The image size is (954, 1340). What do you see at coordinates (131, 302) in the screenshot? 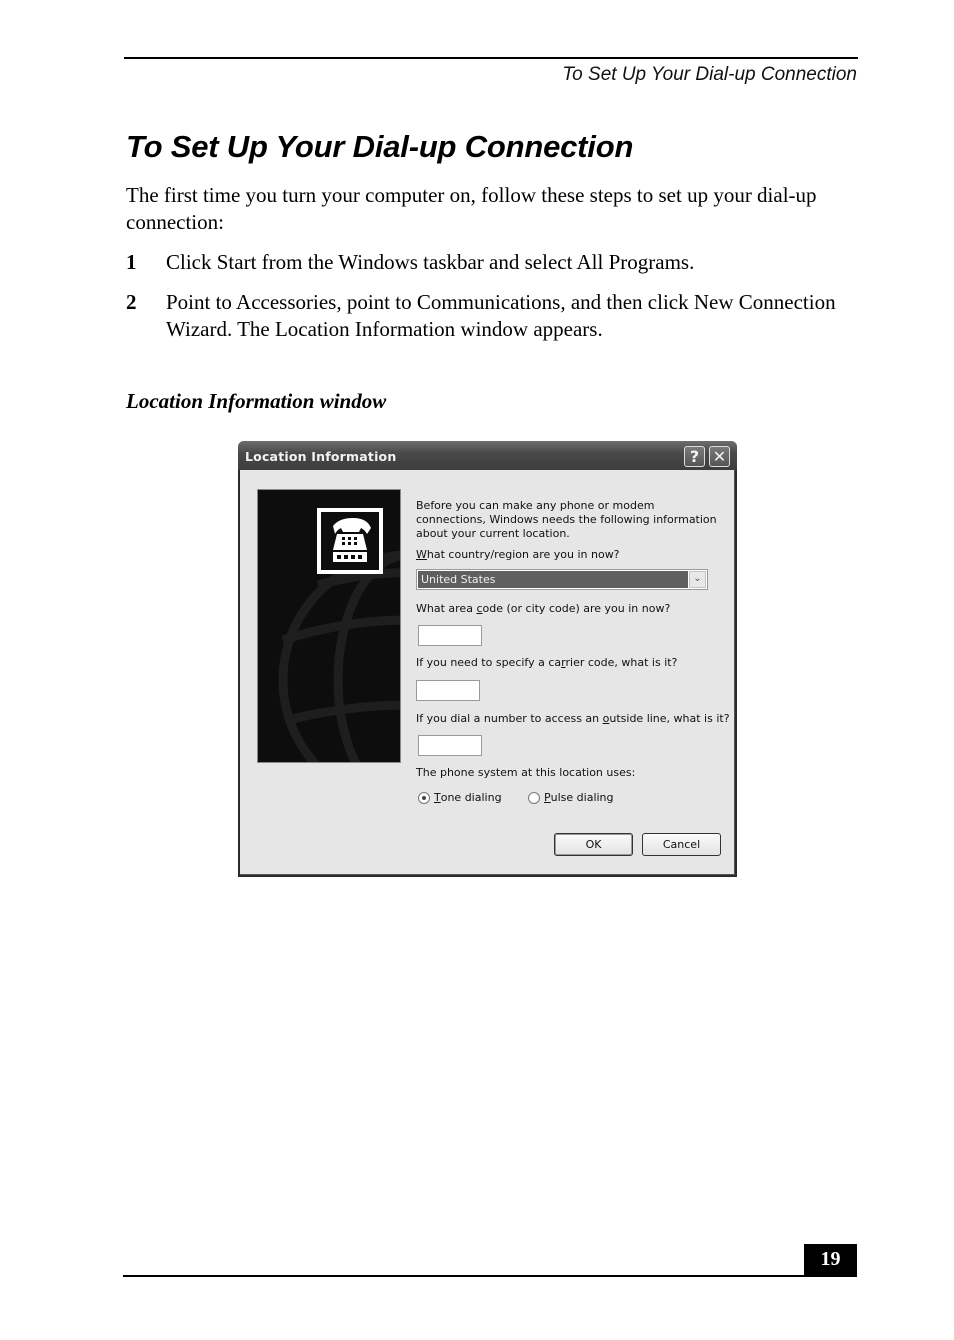
I see `step-number: 2` at bounding box center [131, 302].